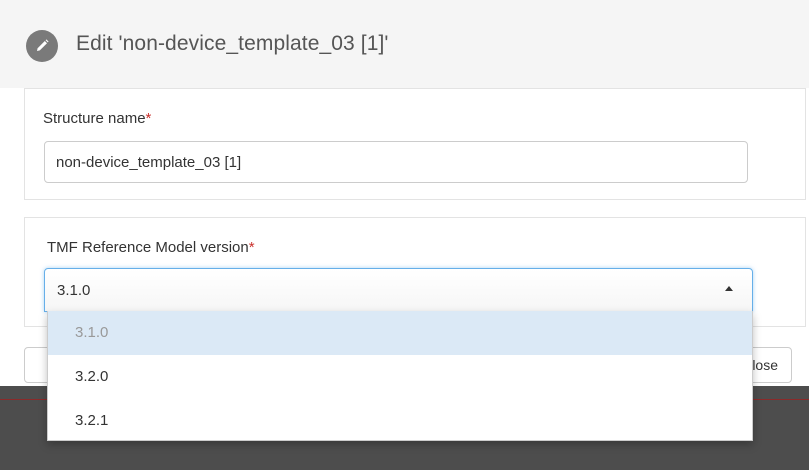 This screenshot has width=809, height=470. What do you see at coordinates (94, 118) in the screenshot?
I see `structure-name-label-text: Structure name` at bounding box center [94, 118].